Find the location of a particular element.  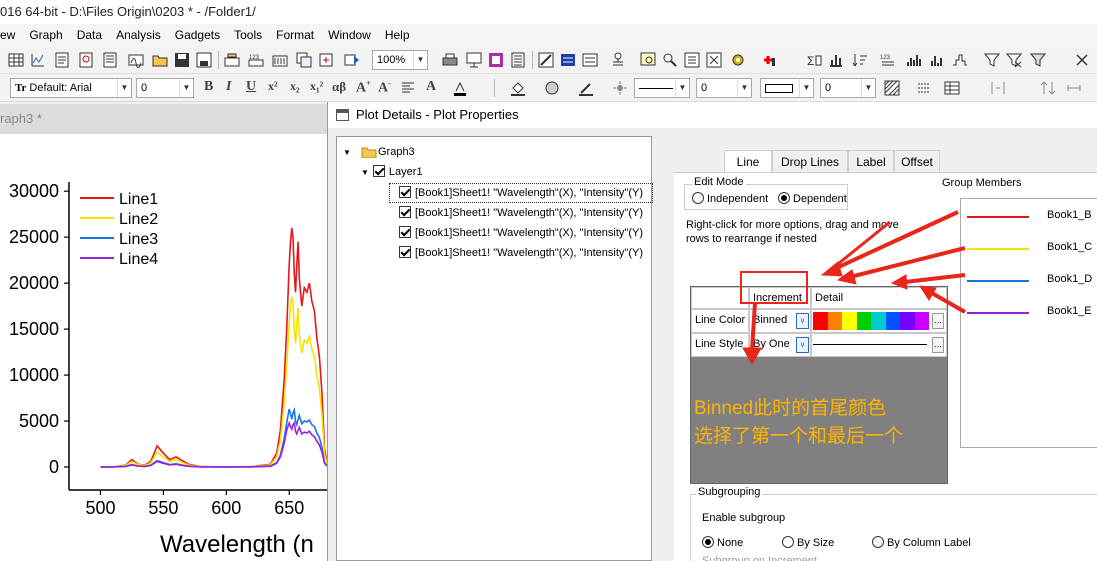

line-style-combo: ▼ is located at coordinates (662, 88).